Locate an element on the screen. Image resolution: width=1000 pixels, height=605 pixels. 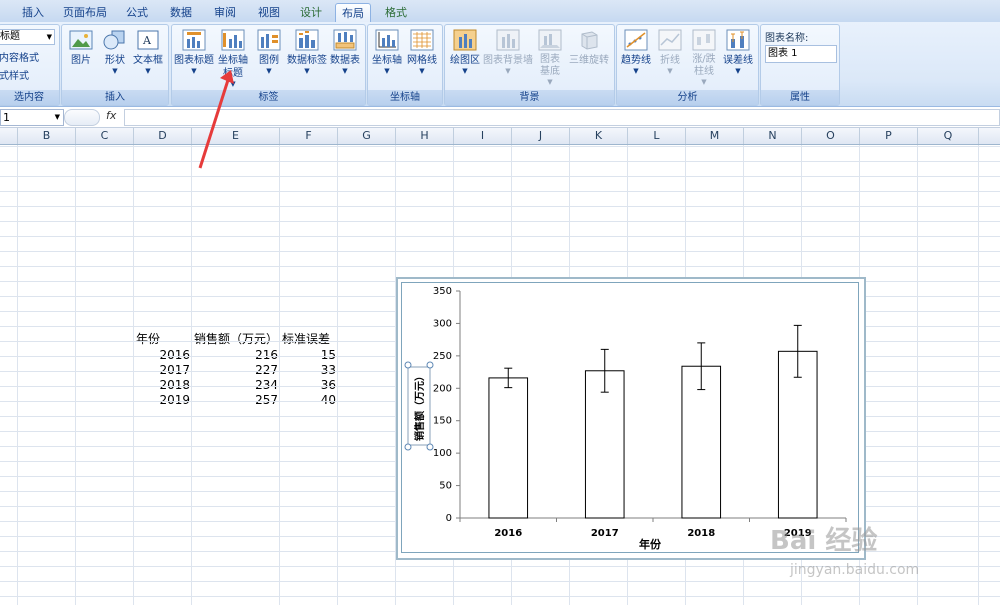
column-header-i: I is located at coordinates (483, 136).